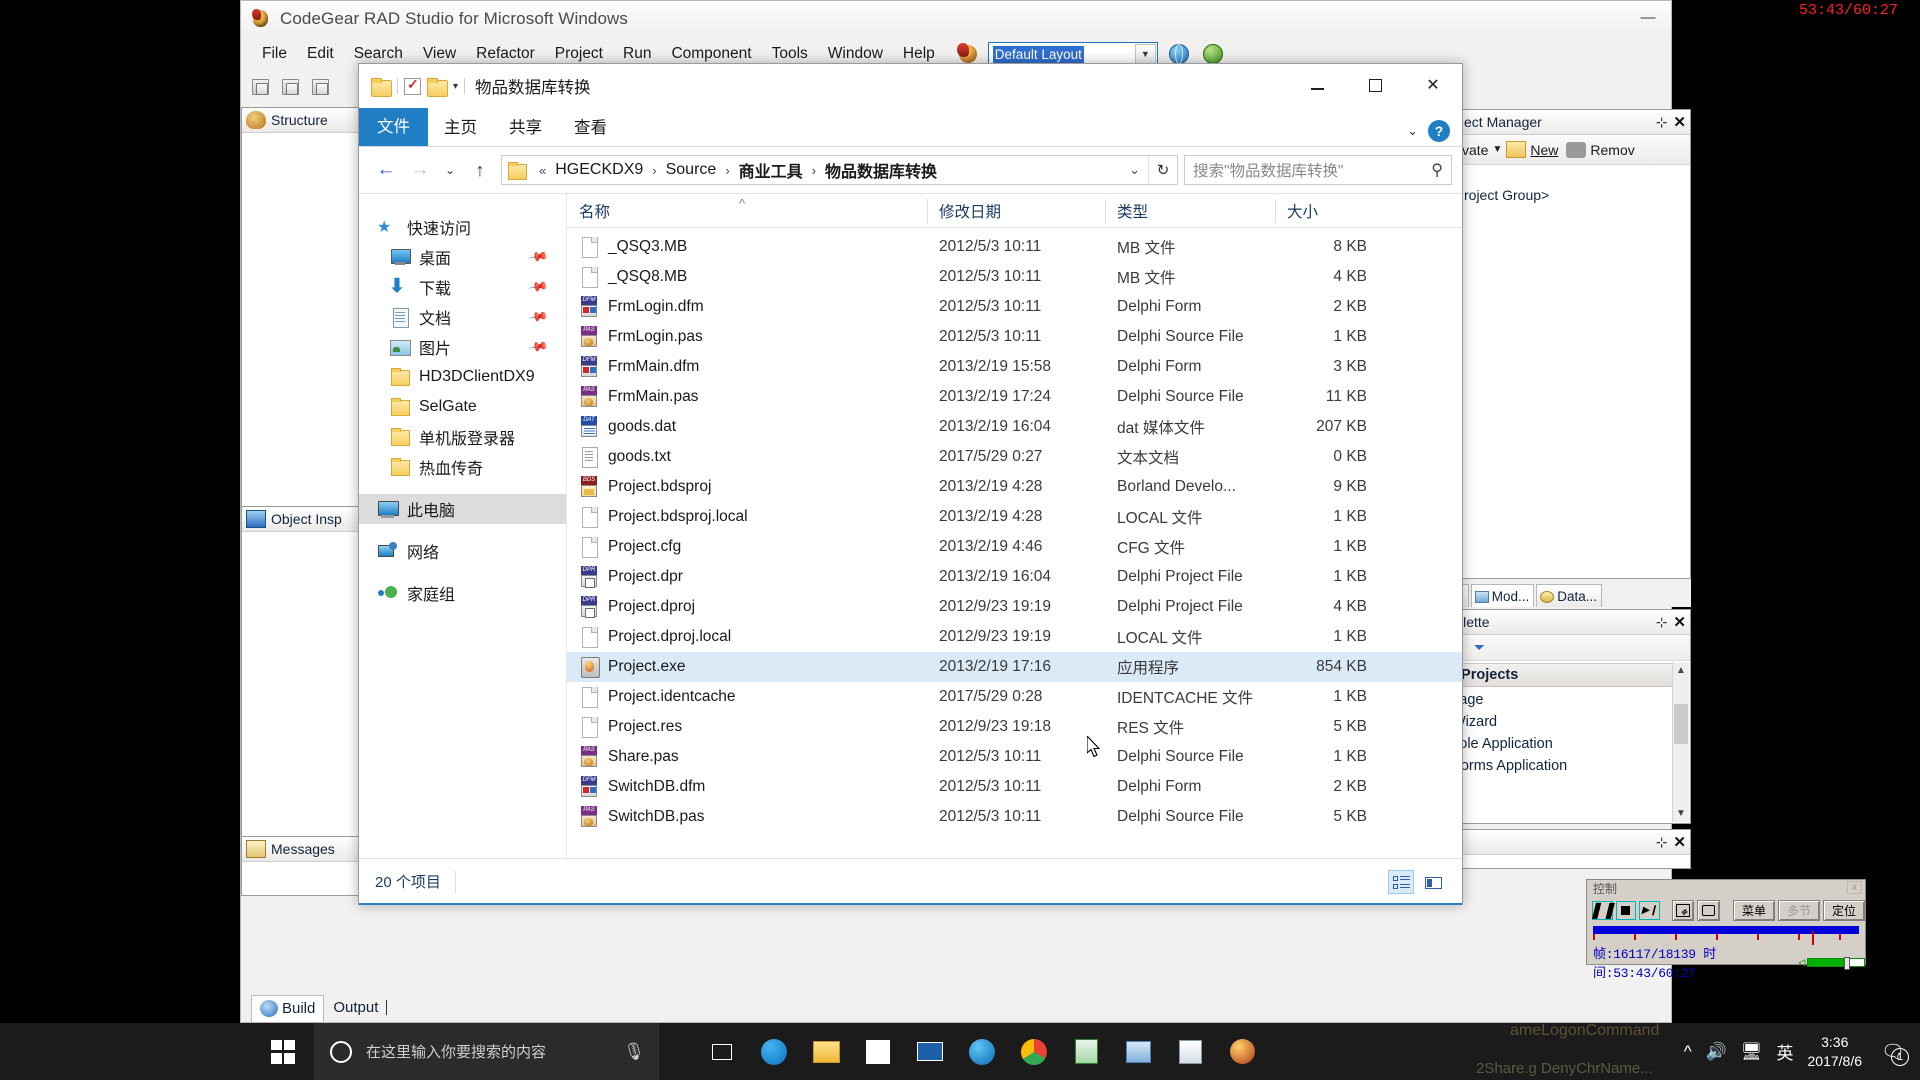  I want to click on details-view-icon, so click(1401, 881).